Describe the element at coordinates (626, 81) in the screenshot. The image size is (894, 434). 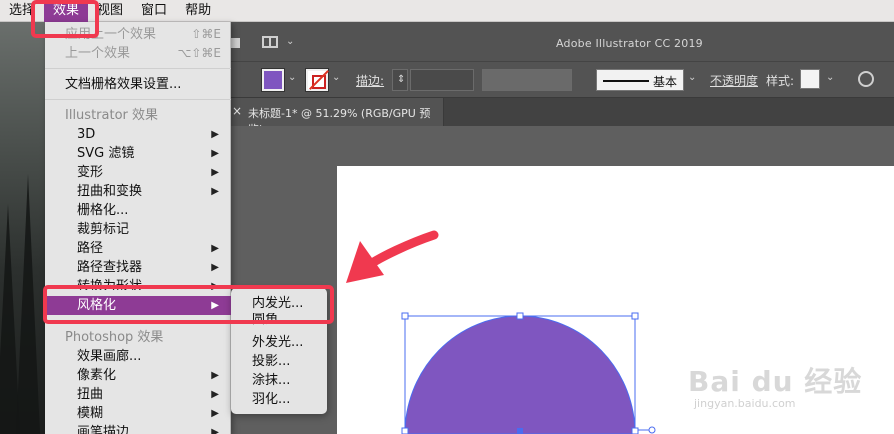
I see `brush-line-preview` at that location.